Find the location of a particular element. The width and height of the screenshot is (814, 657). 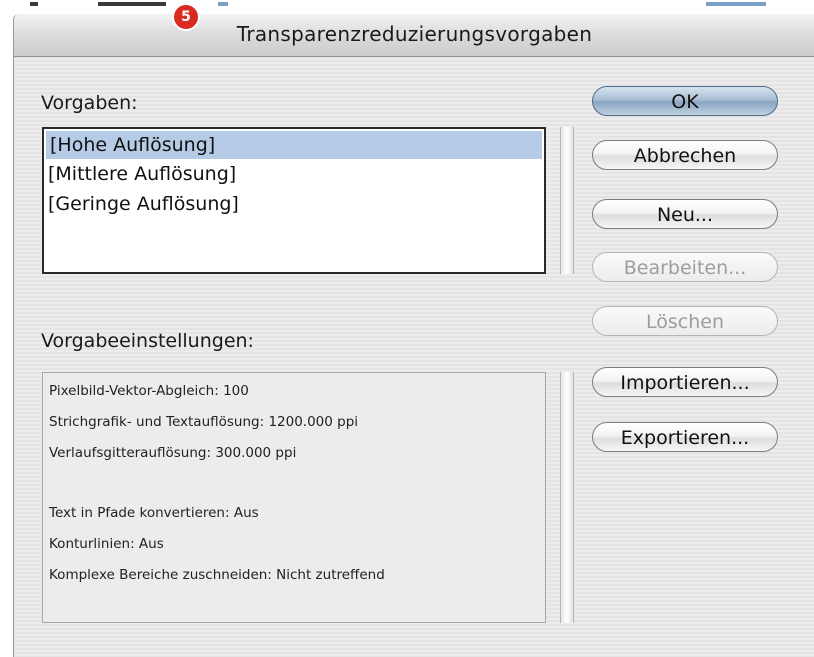

preset-item-low-resolution: [Geringe Auflösung] is located at coordinates (294, 204).